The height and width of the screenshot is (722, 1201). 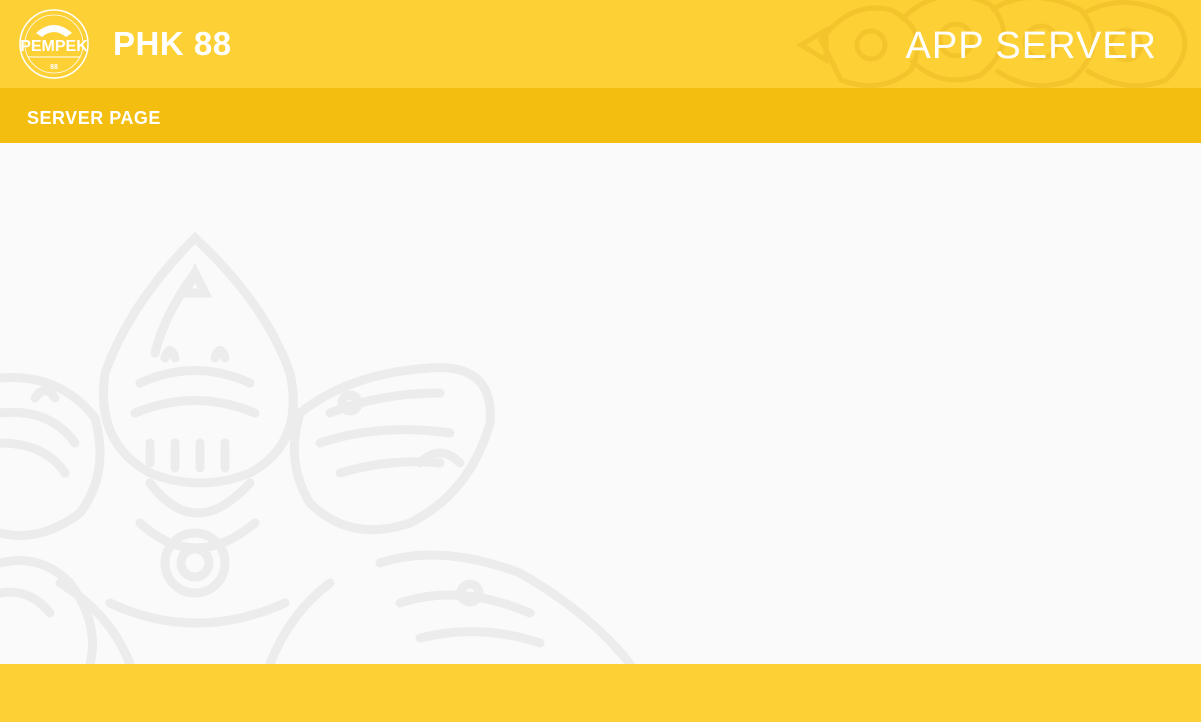 What do you see at coordinates (600, 44) in the screenshot?
I see `app-header: PEMPEK 88 PHK 88 APP SERVER` at bounding box center [600, 44].